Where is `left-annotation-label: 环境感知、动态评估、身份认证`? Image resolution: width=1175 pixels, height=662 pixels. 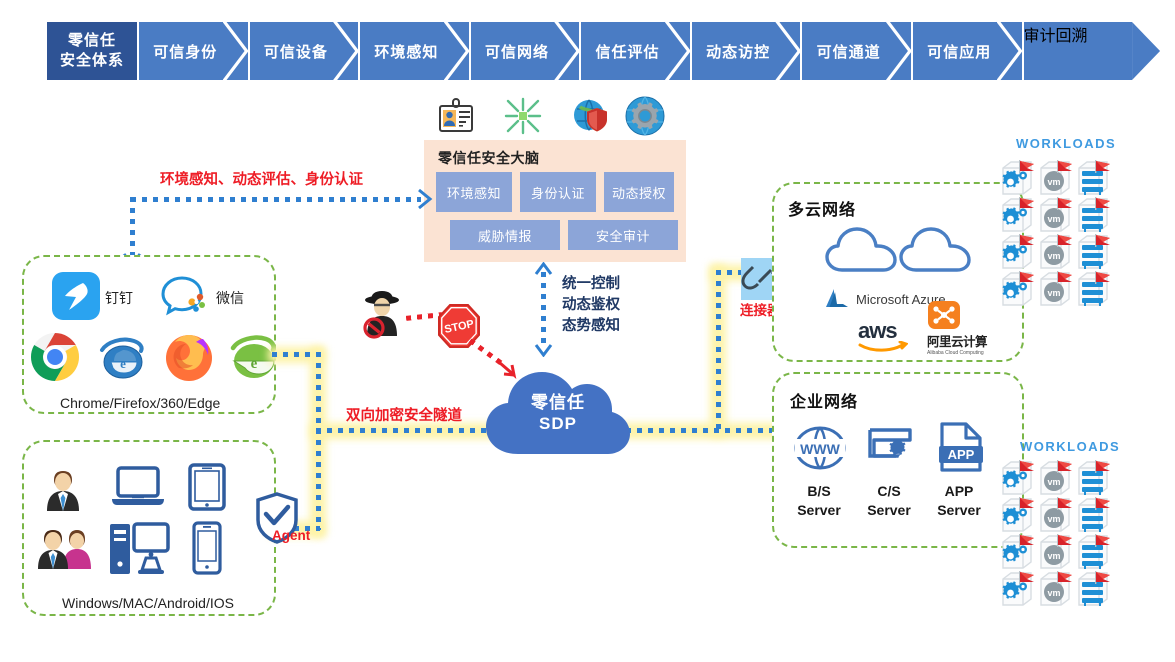 left-annotation-label: 环境感知、动态评估、身份认证 is located at coordinates (261, 180).